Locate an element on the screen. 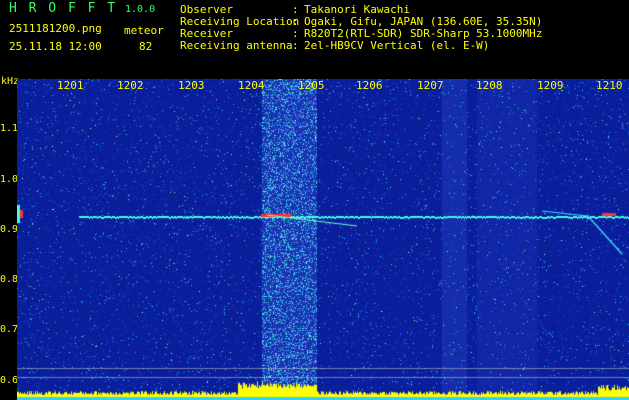 The width and height of the screenshot is (629, 400). y-tick-label: 0.7 is located at coordinates (9, 329).